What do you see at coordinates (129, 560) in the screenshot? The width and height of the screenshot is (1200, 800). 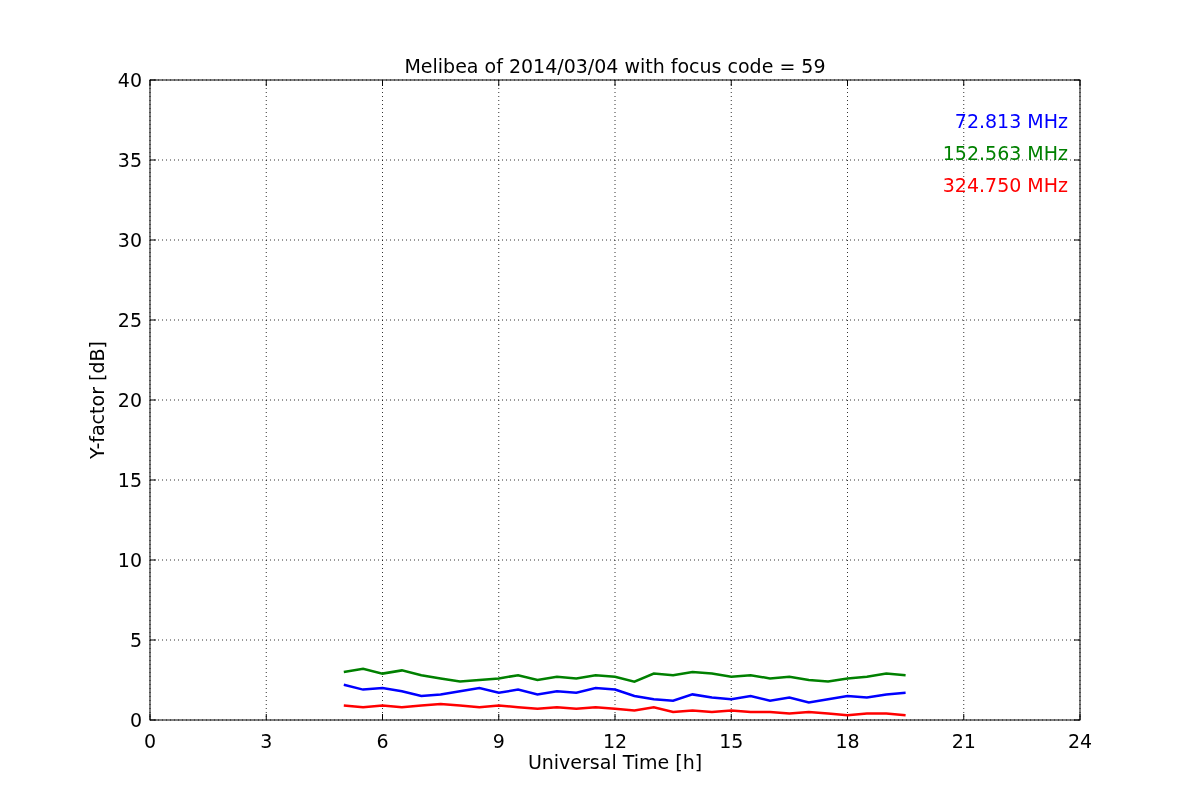 I see `tick-label: 10` at bounding box center [129, 560].